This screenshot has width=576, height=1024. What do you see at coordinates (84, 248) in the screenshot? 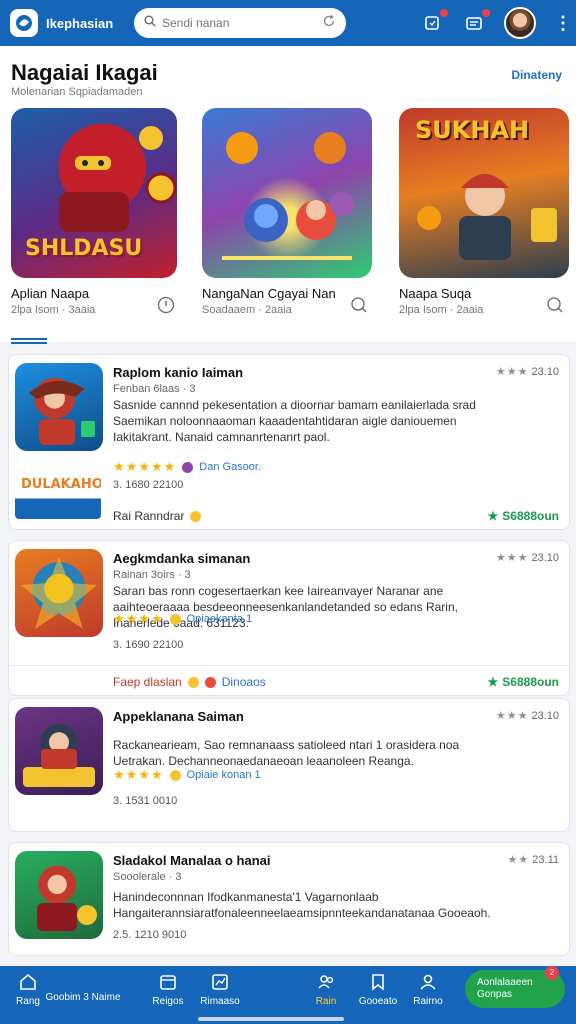
I see `featured-art-title: SHLDASU` at bounding box center [84, 248].